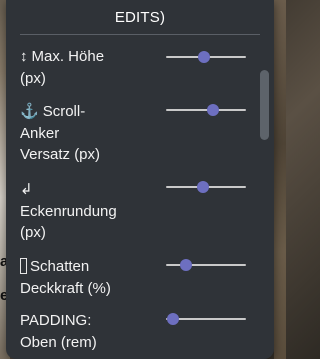  I want to click on title-divider, so click(140, 34).